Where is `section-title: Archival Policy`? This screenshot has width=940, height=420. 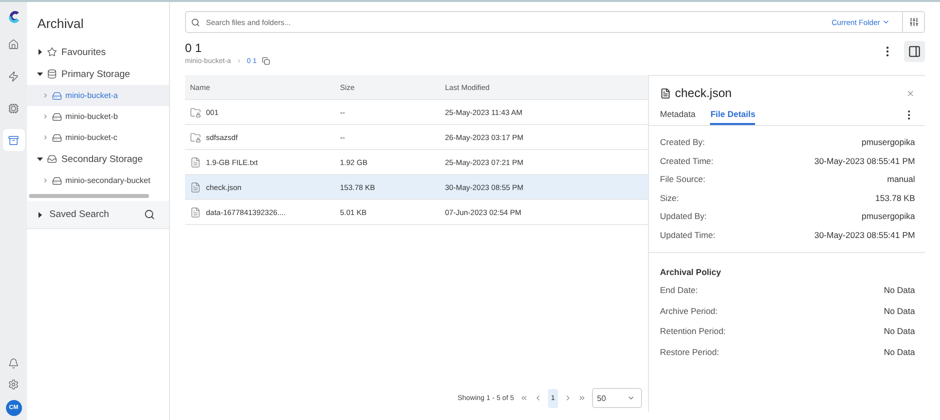 section-title: Archival Policy is located at coordinates (690, 272).